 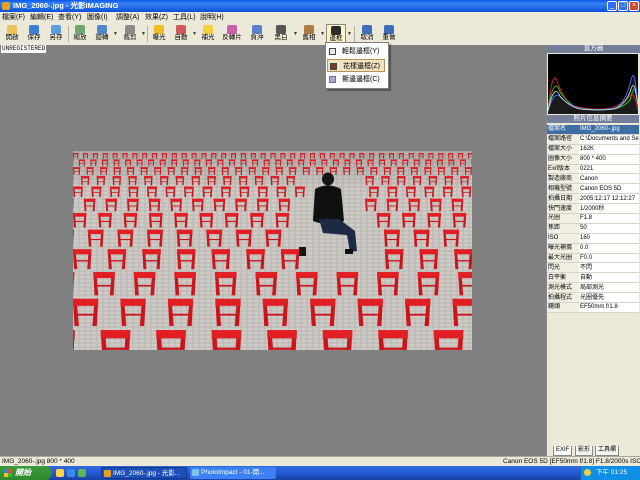 I want to click on app-icon, so click(x=6, y=6).